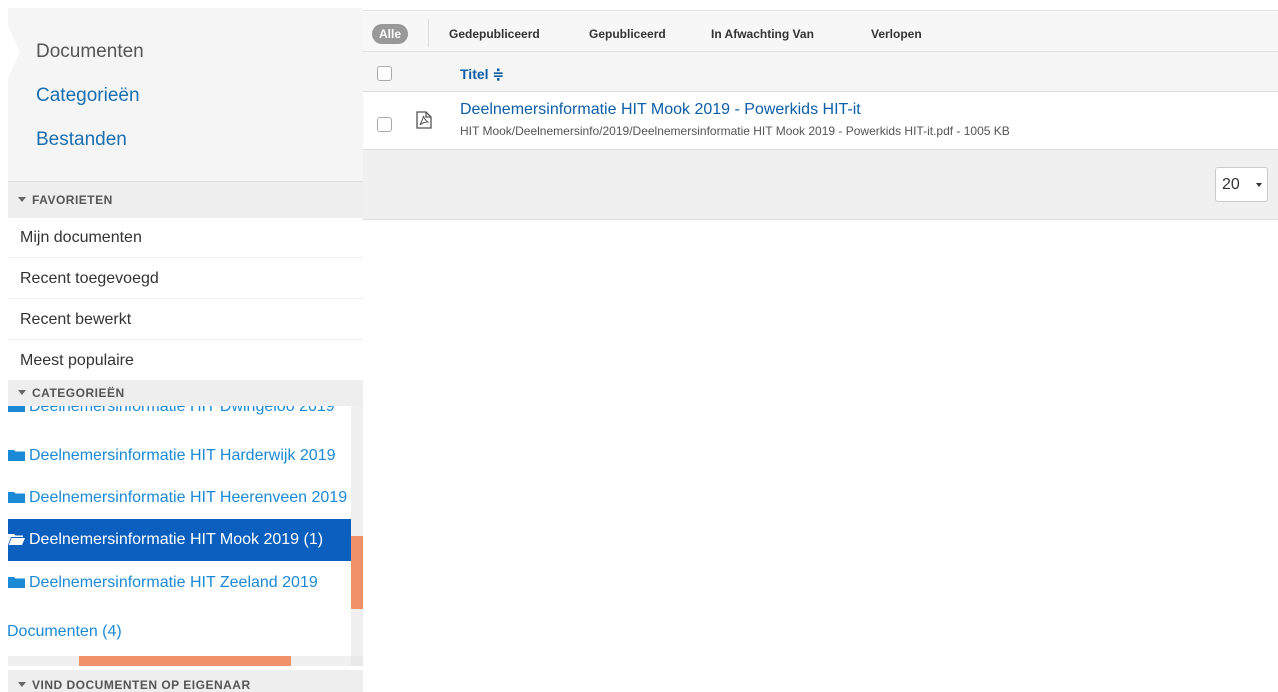  Describe the element at coordinates (1259, 185) in the screenshot. I see `dropdown-arrow-icon` at that location.